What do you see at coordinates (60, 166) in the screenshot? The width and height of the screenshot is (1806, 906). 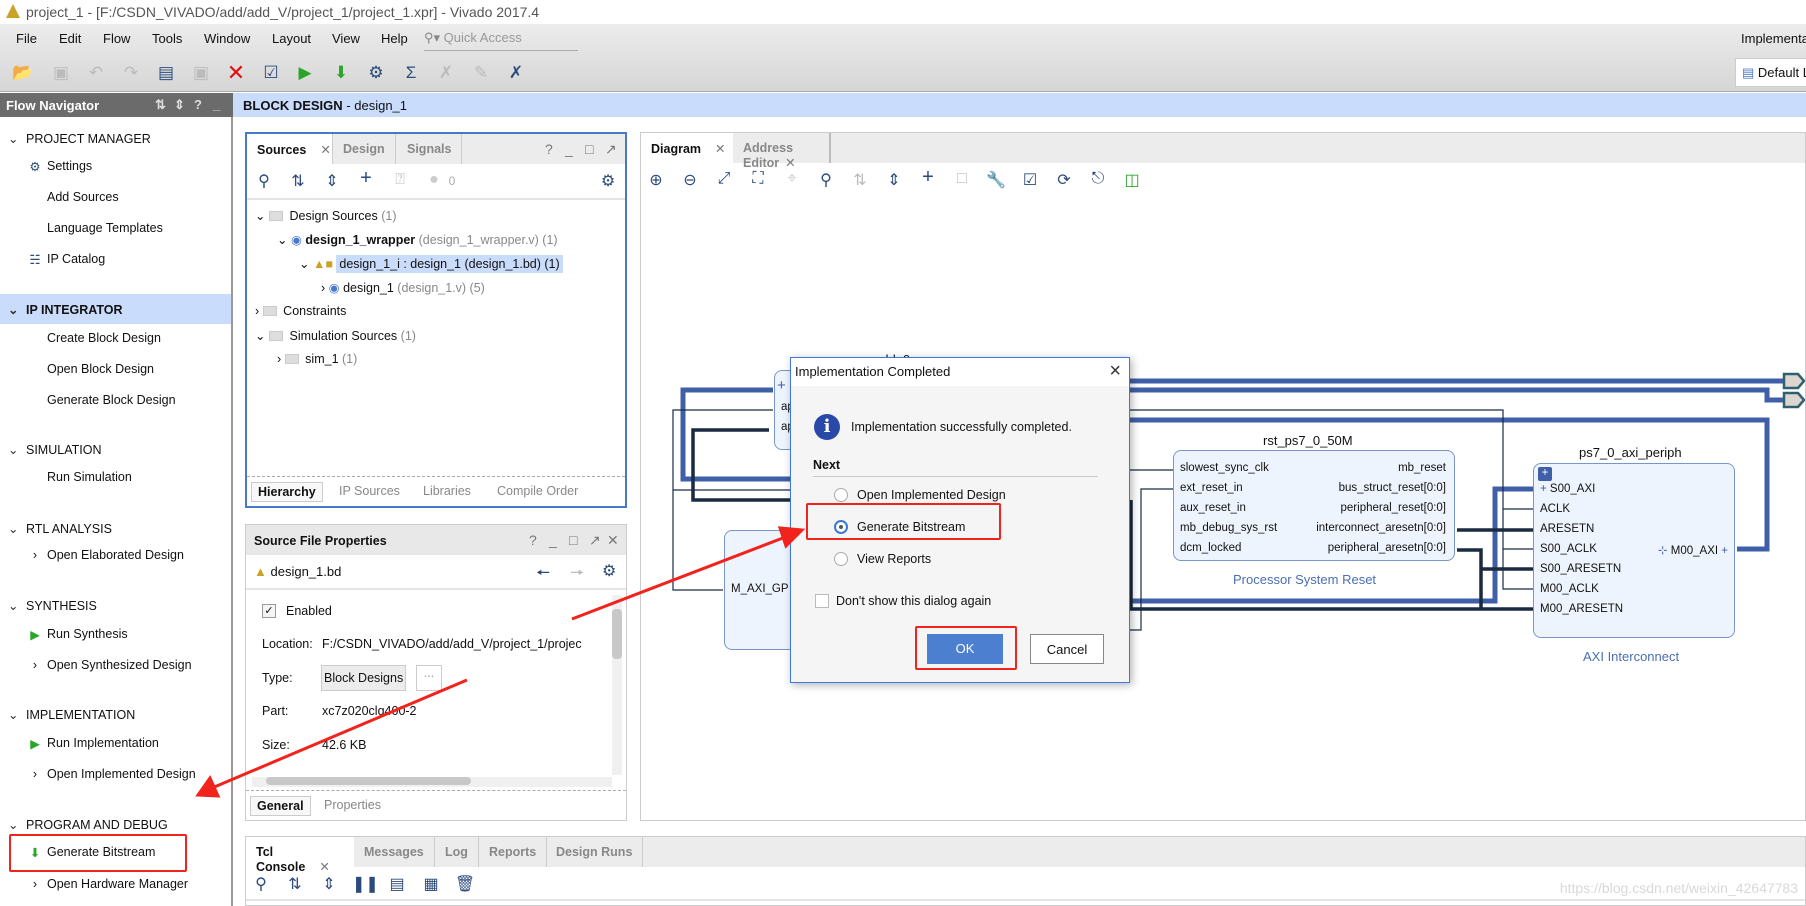 I see `nav-settings: ⚙ Settings` at bounding box center [60, 166].